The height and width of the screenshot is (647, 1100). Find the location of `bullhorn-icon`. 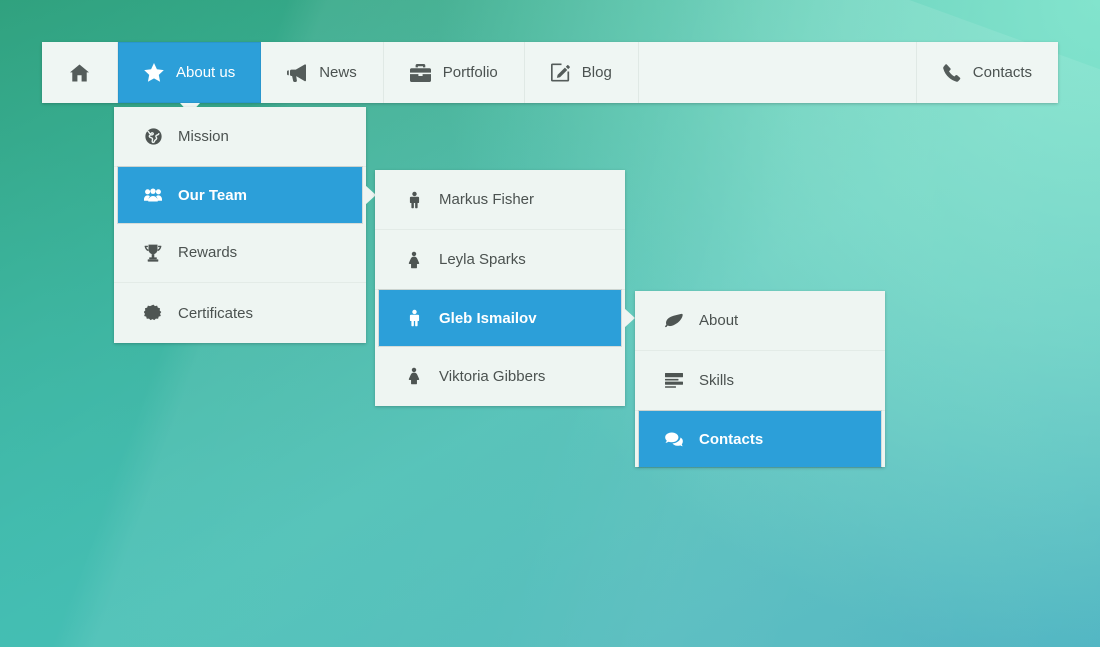

bullhorn-icon is located at coordinates (297, 72).